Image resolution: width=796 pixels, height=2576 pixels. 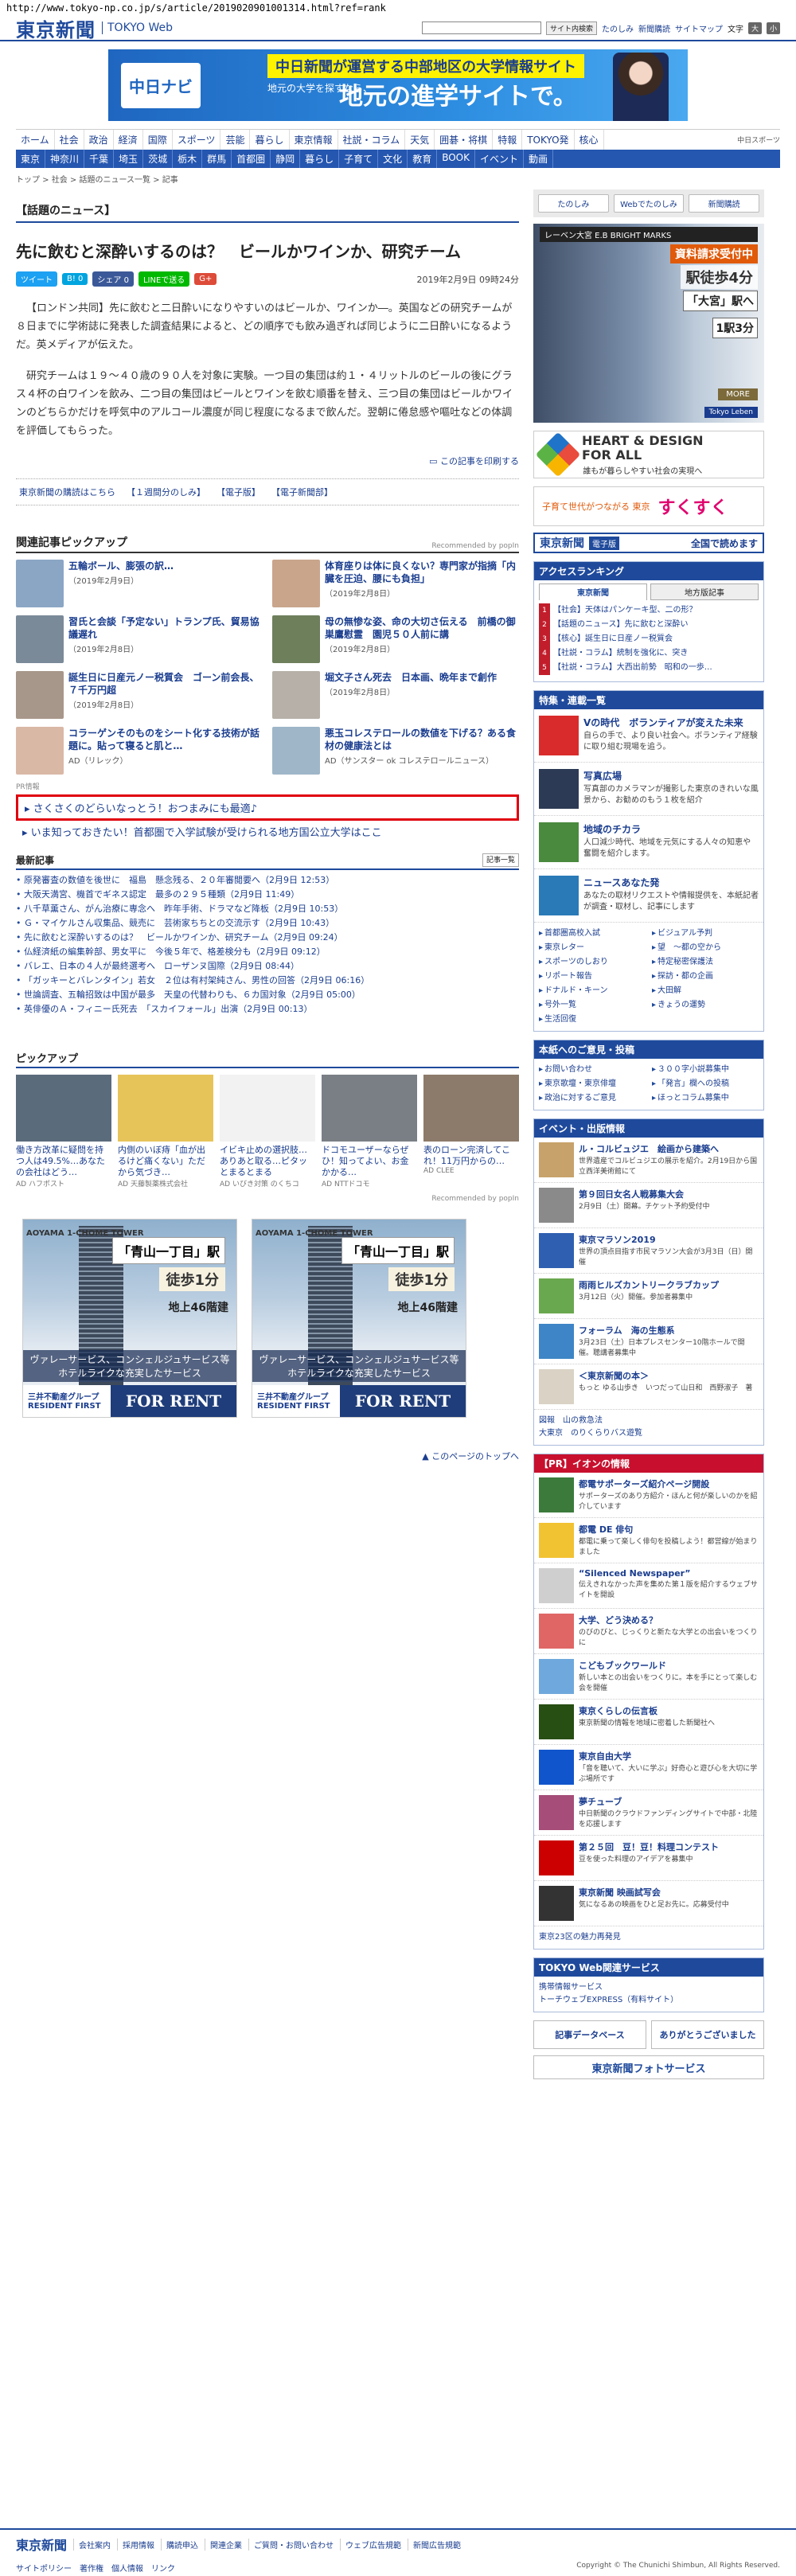 I want to click on ion-footer-link: 東京23区の魅力再発見, so click(x=649, y=1937).